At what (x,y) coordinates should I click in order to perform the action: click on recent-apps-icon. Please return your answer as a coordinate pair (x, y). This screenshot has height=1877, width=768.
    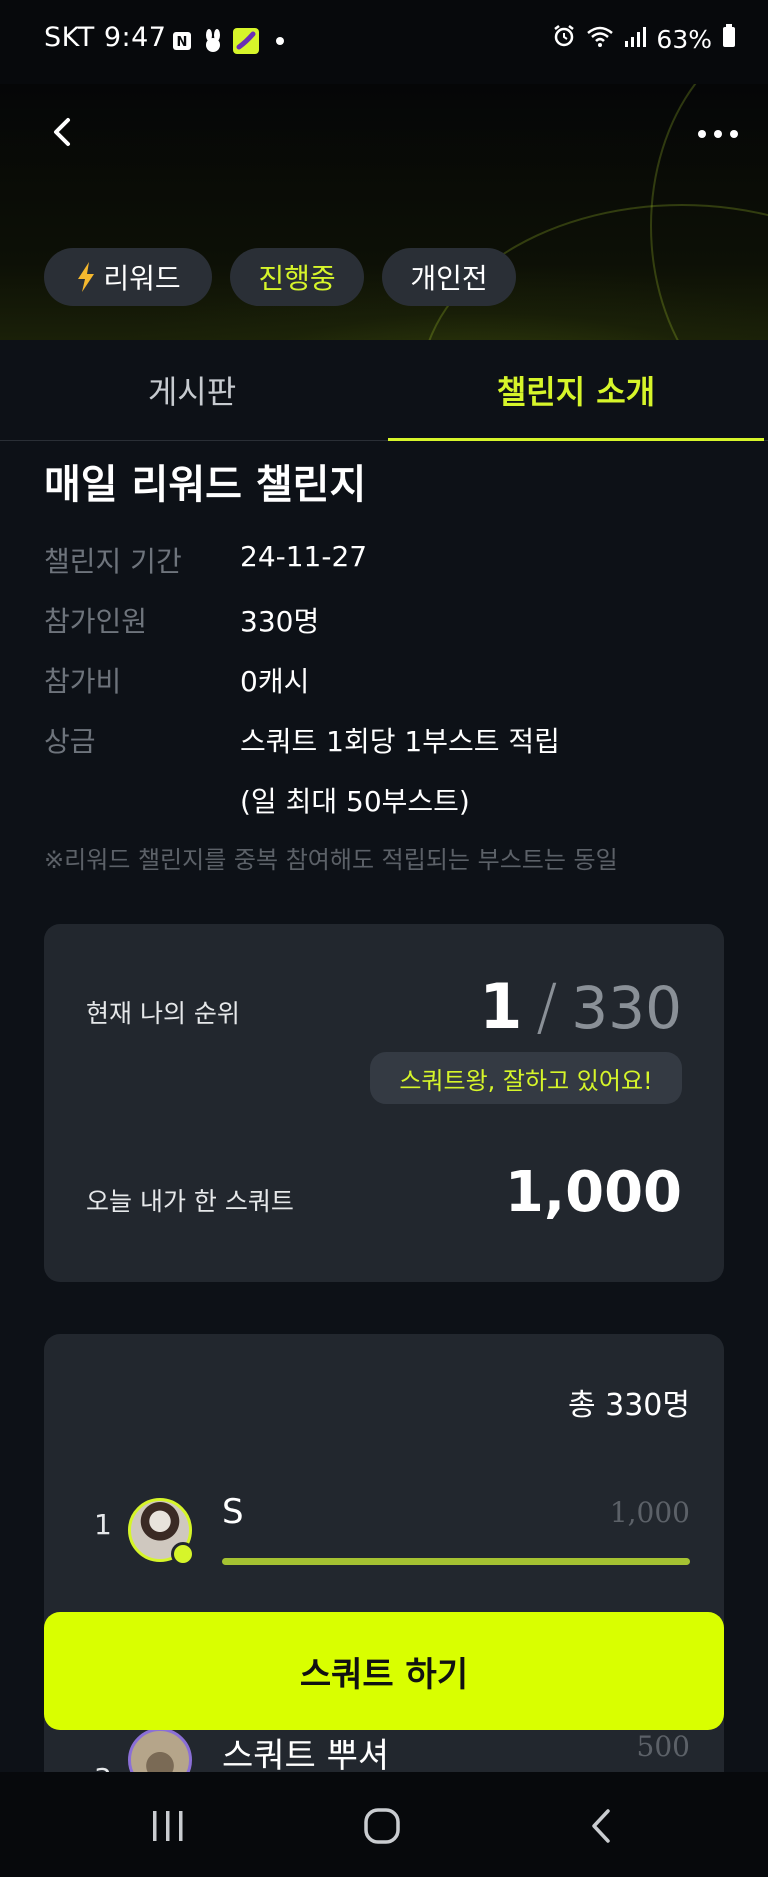
    Looking at the image, I should click on (168, 1826).